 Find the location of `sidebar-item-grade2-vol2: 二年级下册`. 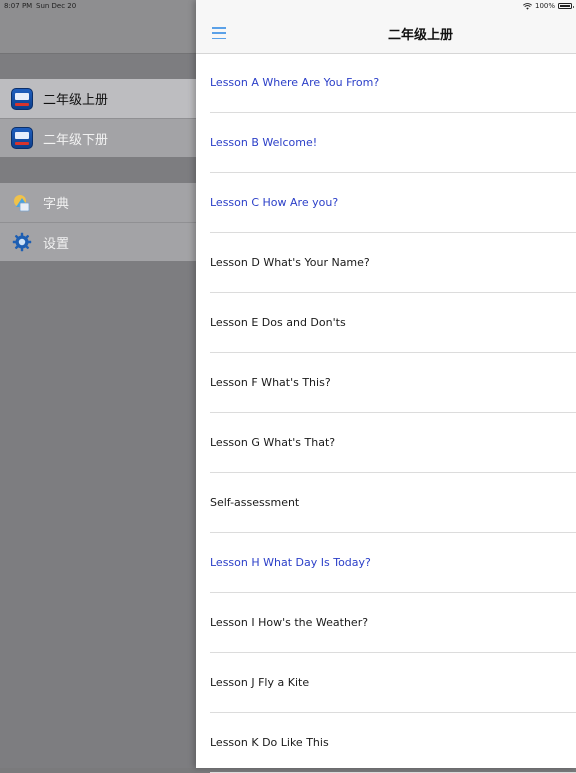

sidebar-item-grade2-vol2: 二年级下册 is located at coordinates (98, 137).